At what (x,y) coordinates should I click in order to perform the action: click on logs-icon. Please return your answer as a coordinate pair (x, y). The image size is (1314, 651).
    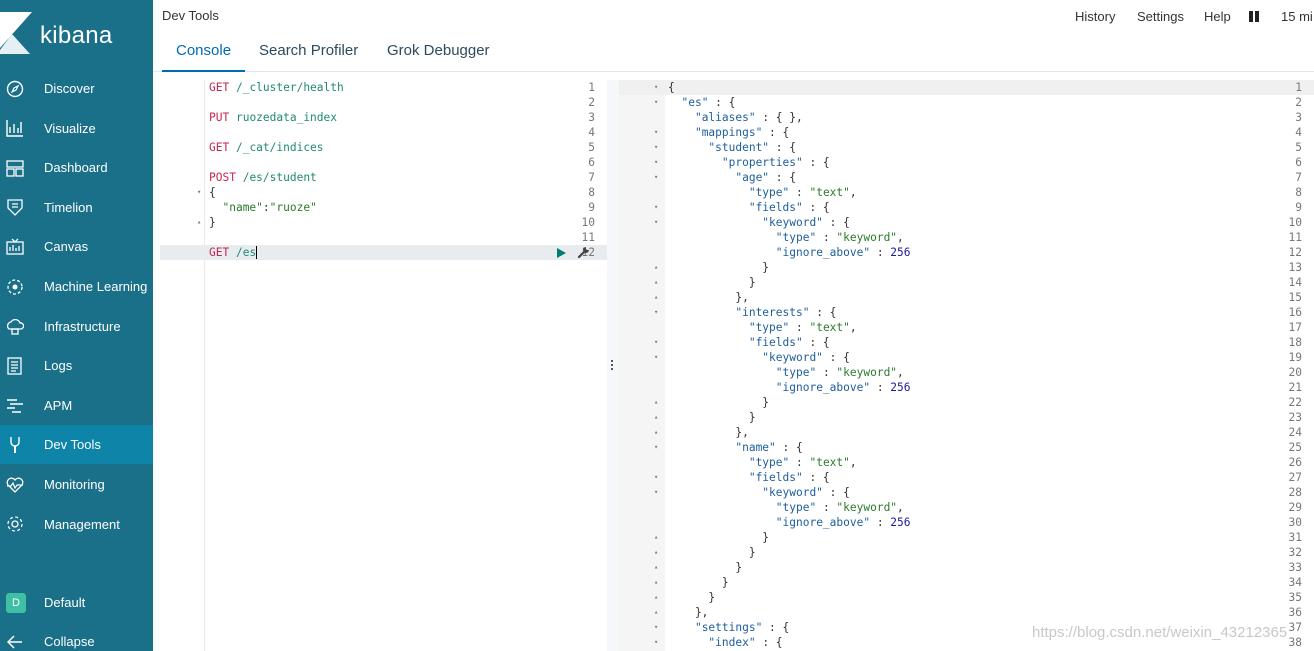
    Looking at the image, I should click on (15, 366).